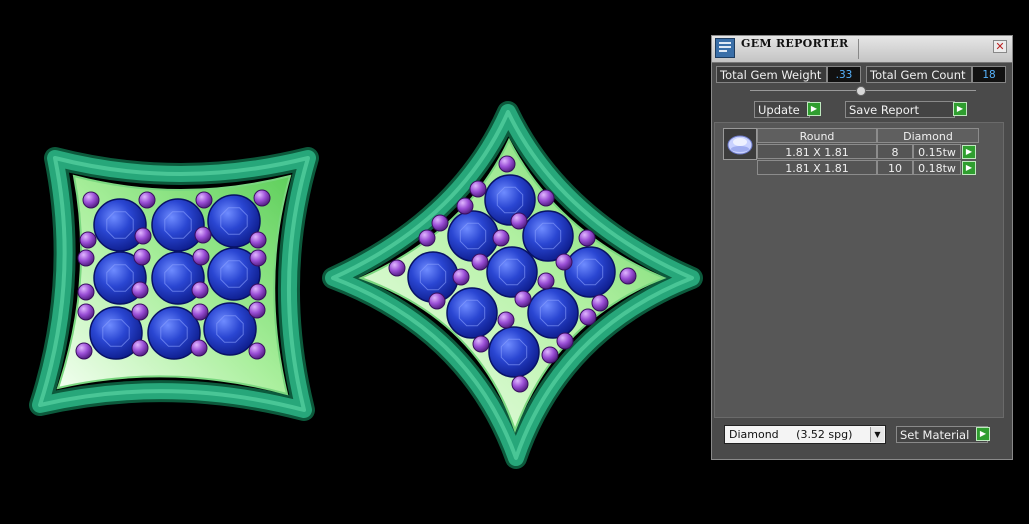 This screenshot has height=524, width=1029. I want to click on table-header-shape: Round, so click(817, 135).